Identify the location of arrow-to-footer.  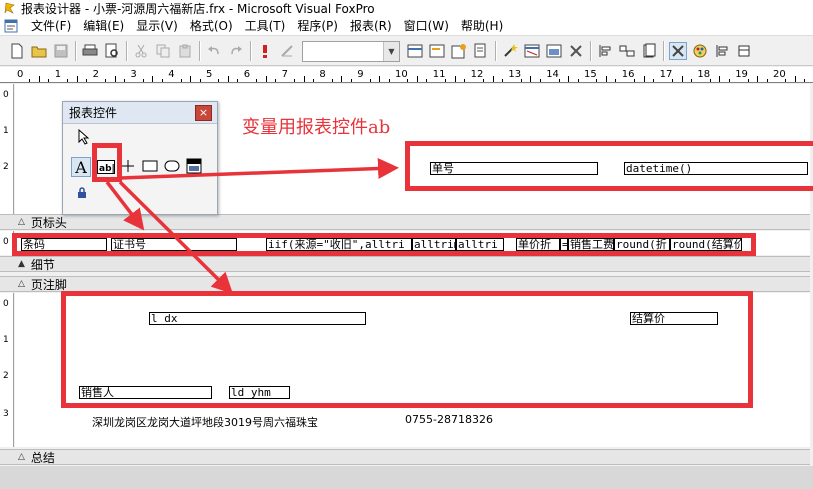
(175, 237).